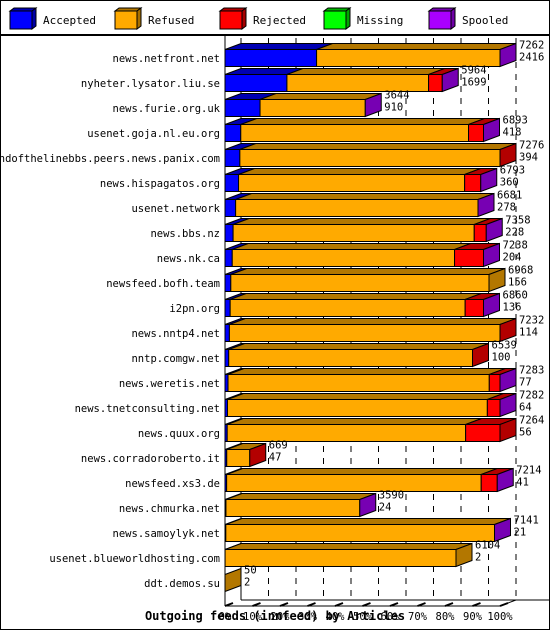 The image size is (550, 630). I want to click on legend-item-accepted: Accepted, so click(52, 18).